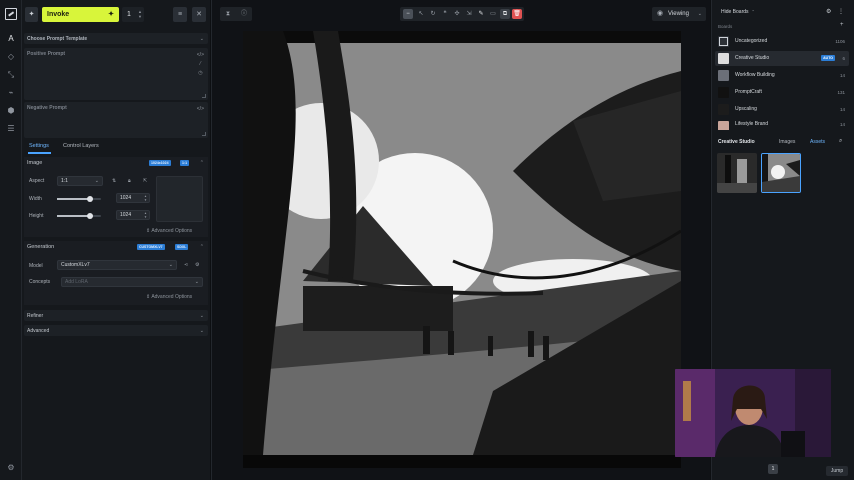 This screenshot has width=854, height=480. Describe the element at coordinates (114, 181) in the screenshot. I see `swap-icon: ⇅` at that location.